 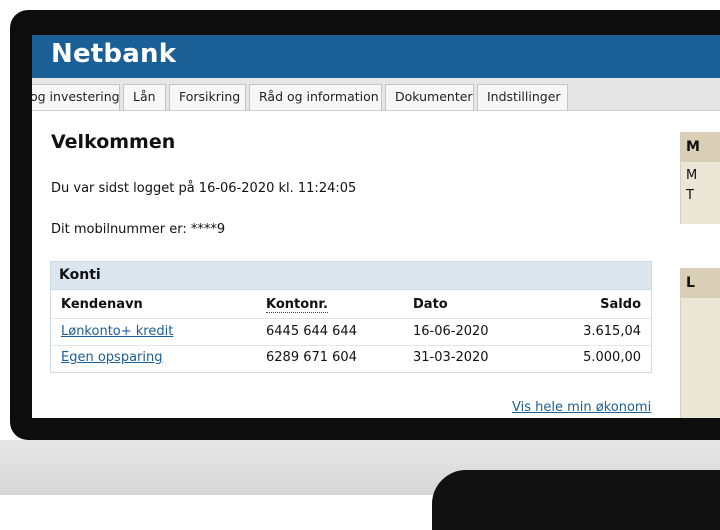 What do you see at coordinates (451, 357) in the screenshot?
I see `account-date: 31-03-2020` at bounding box center [451, 357].